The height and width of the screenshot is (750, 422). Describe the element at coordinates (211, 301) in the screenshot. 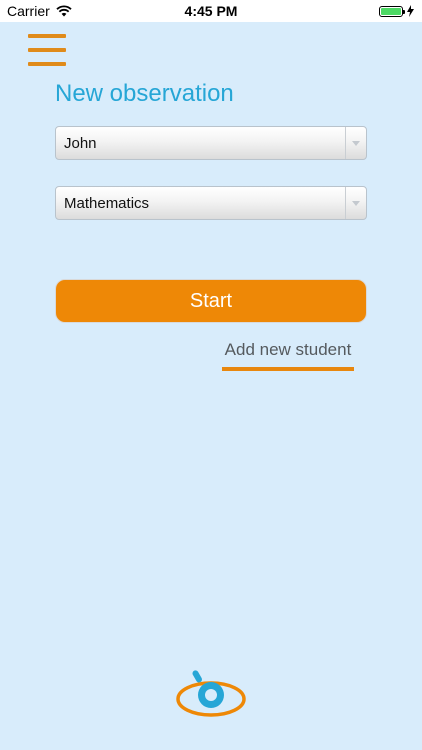

I see `start-button: Start` at that location.